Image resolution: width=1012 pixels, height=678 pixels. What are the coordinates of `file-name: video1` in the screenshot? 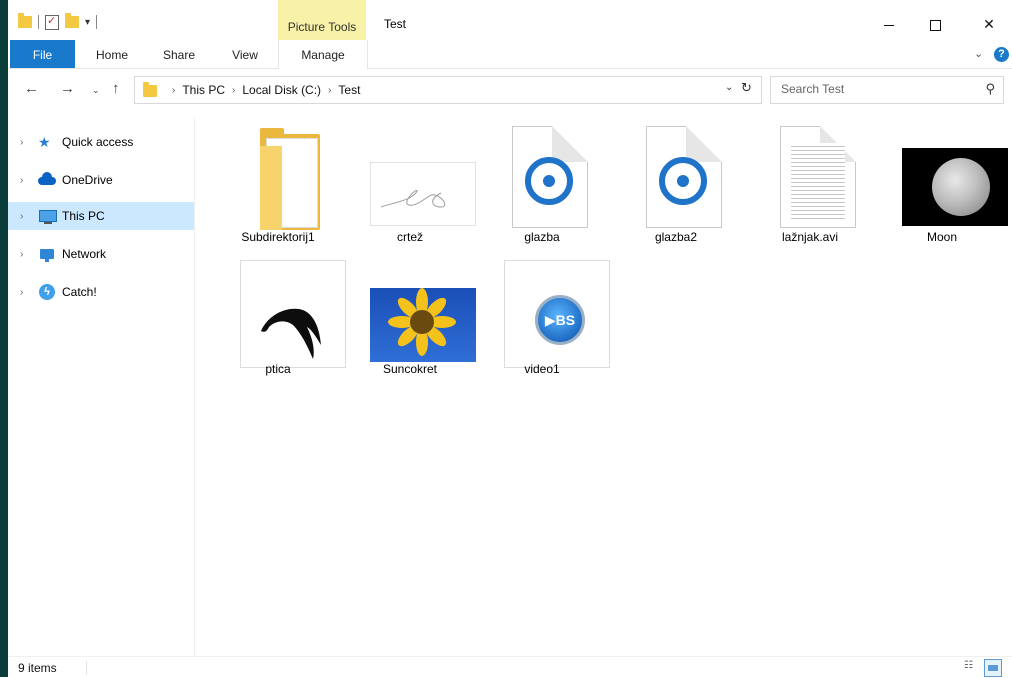 It's located at (542, 369).